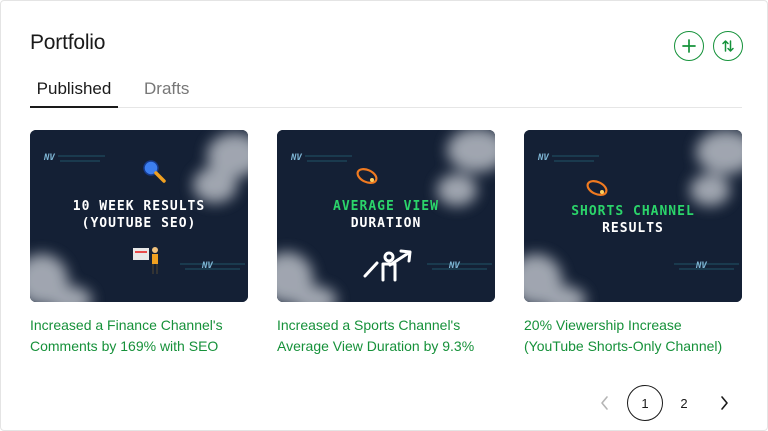 The height and width of the screenshot is (431, 768). I want to click on sort-arrows-icon, so click(728, 46).